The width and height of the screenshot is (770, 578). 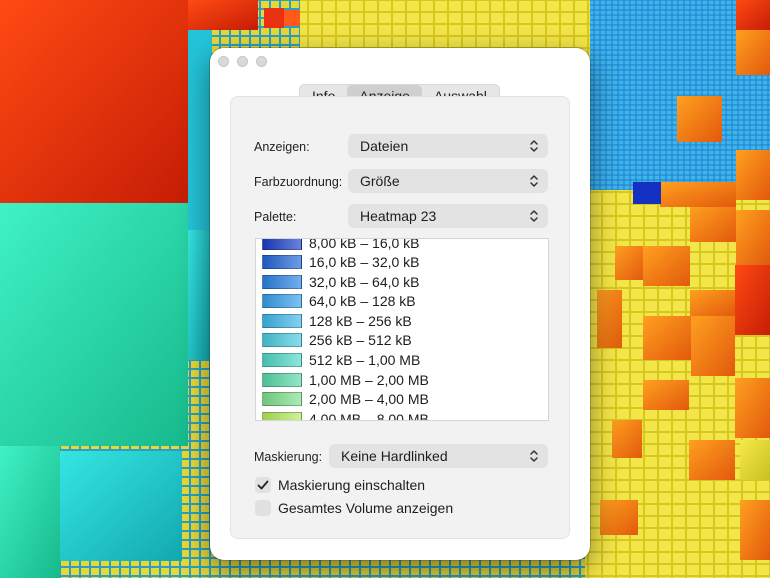 What do you see at coordinates (263, 508) in the screenshot?
I see `gesamtes-volume-checkbox` at bounding box center [263, 508].